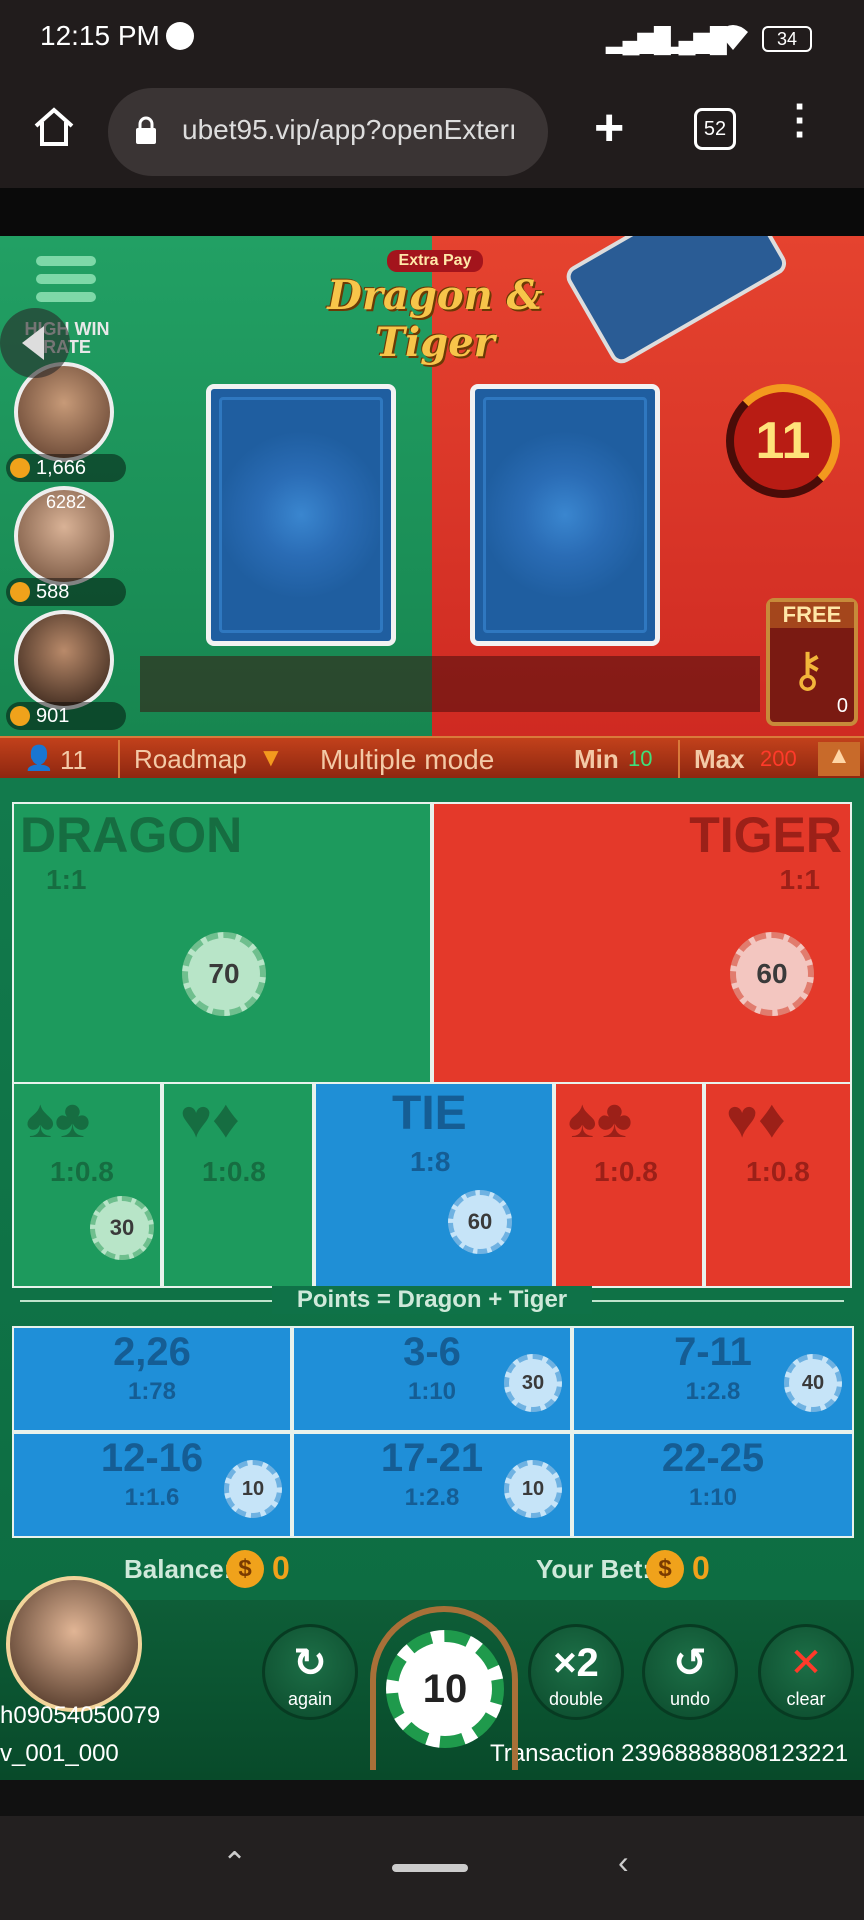  I want to click on version-label: v_001_000, so click(59, 1753).